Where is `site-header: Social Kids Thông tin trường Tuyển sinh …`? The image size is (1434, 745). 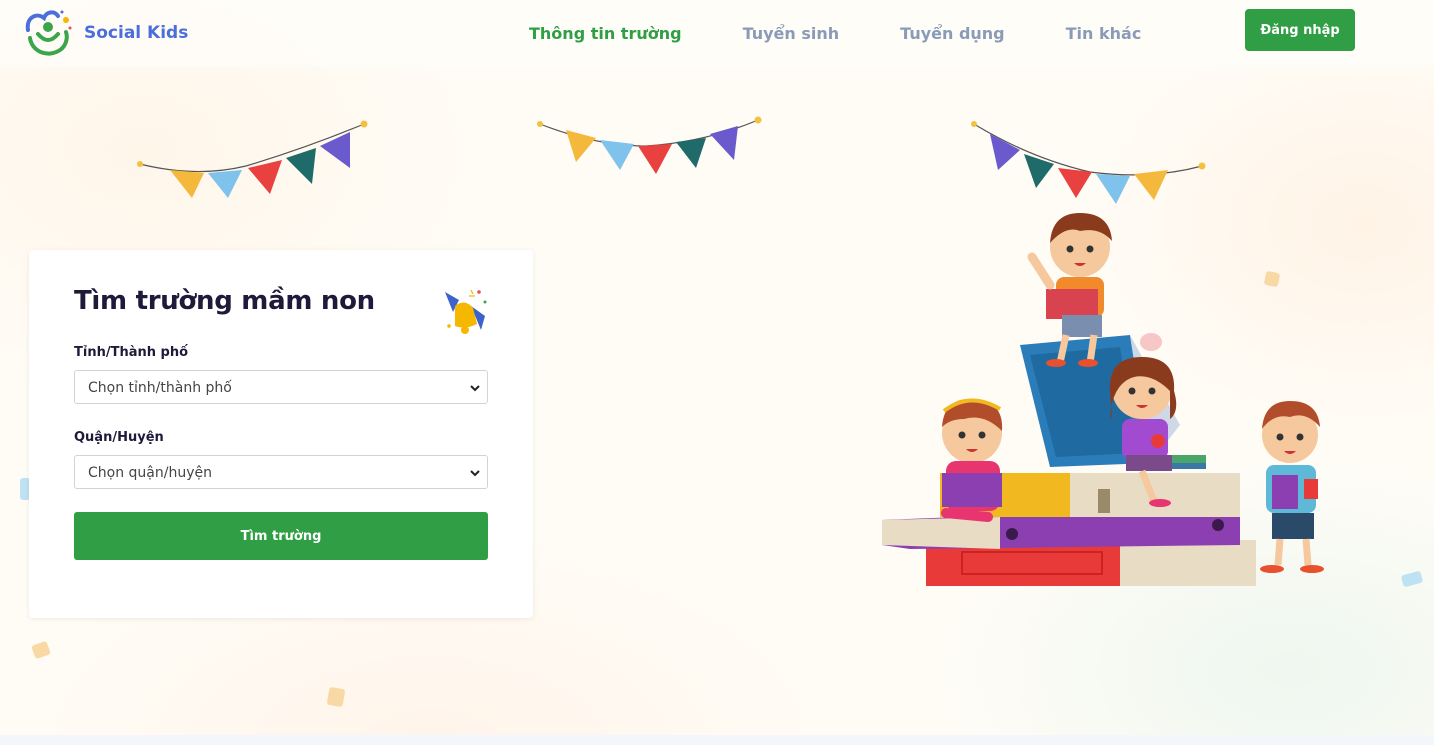 site-header: Social Kids Thông tin trường Tuyển sinh … is located at coordinates (717, 33).